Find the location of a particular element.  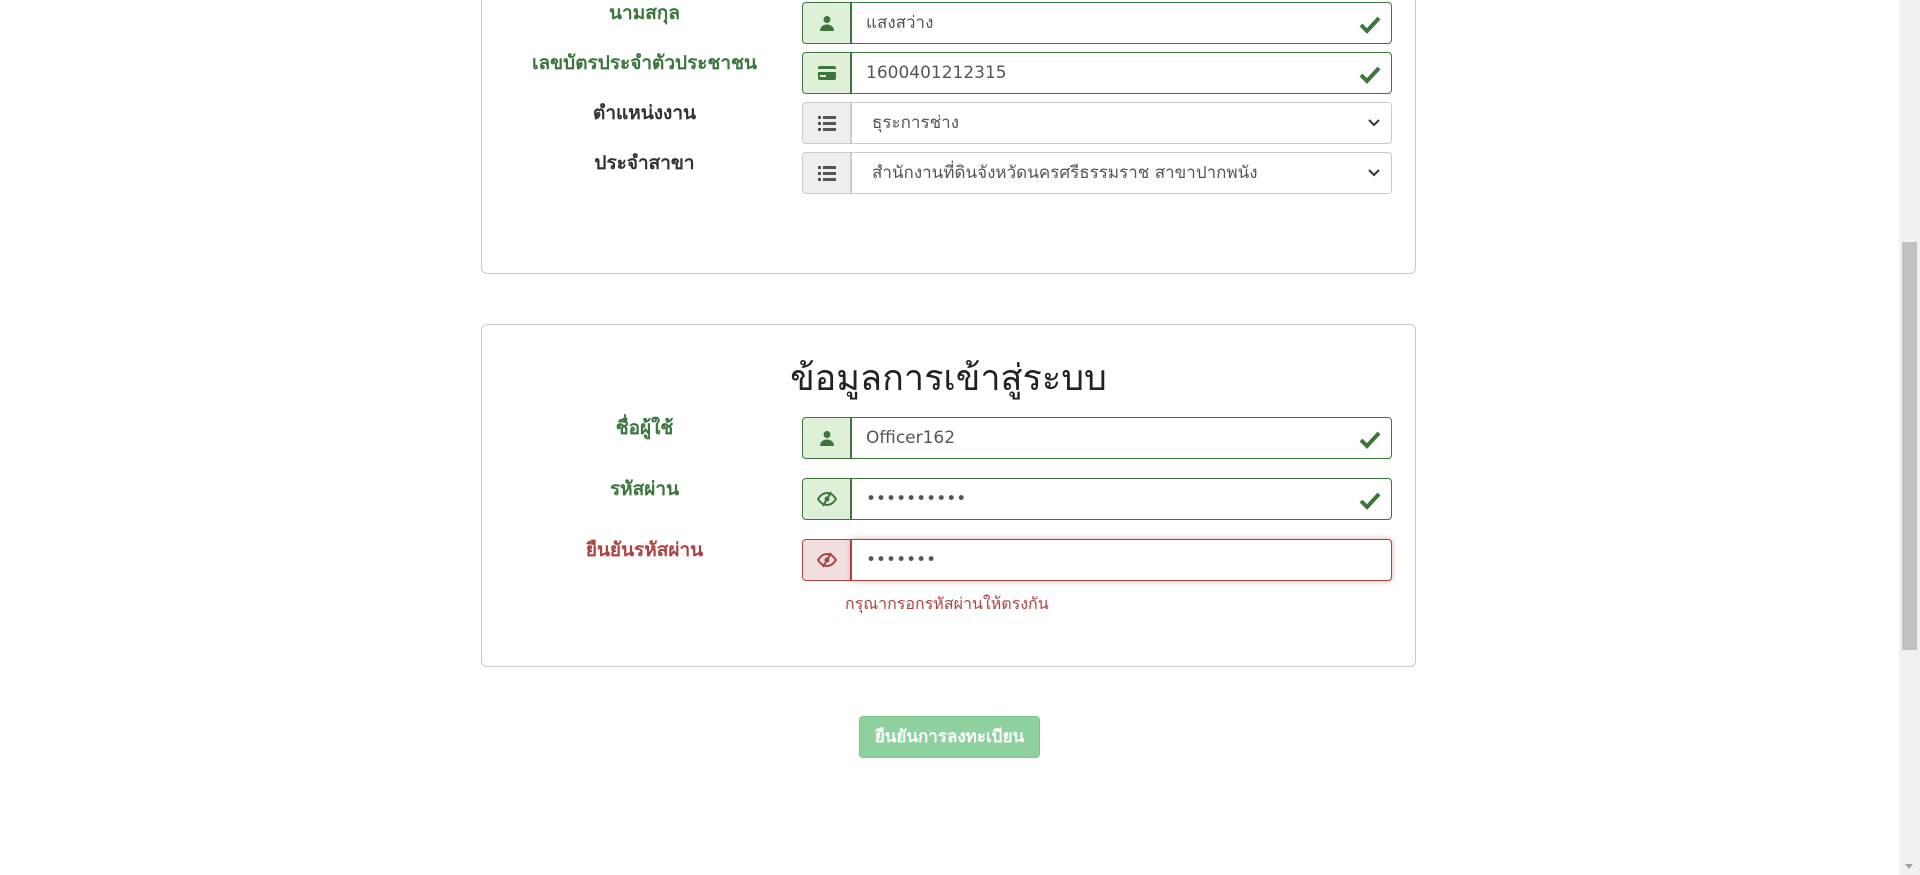

national-id-value: 1600401212315 is located at coordinates (936, 73).